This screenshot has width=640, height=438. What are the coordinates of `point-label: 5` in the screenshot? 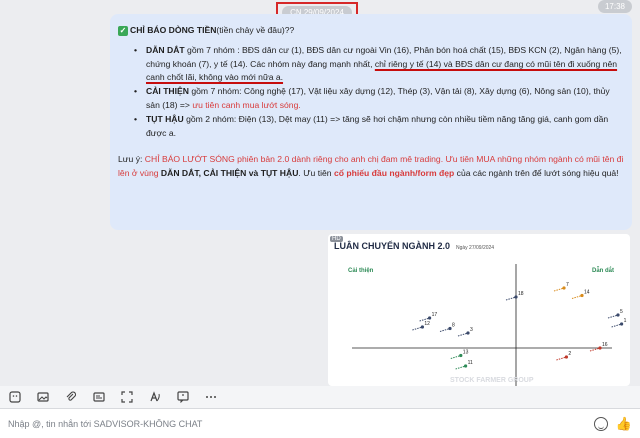 It's located at (621, 312).